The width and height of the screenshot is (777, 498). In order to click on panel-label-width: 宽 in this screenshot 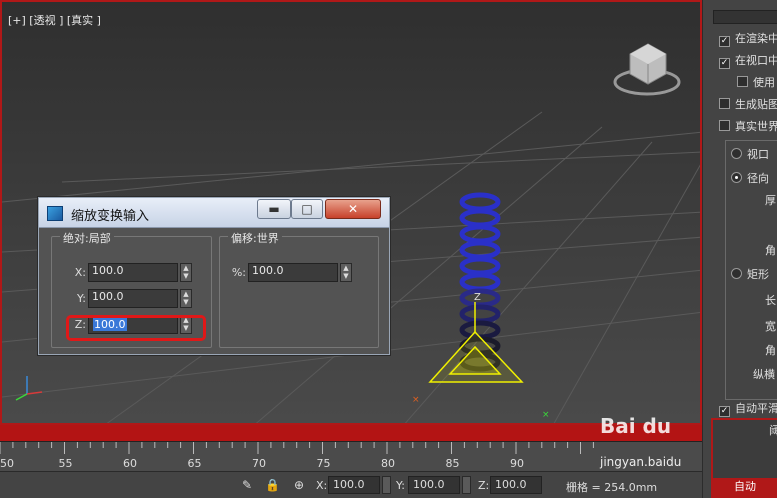, I will do `click(770, 326)`.